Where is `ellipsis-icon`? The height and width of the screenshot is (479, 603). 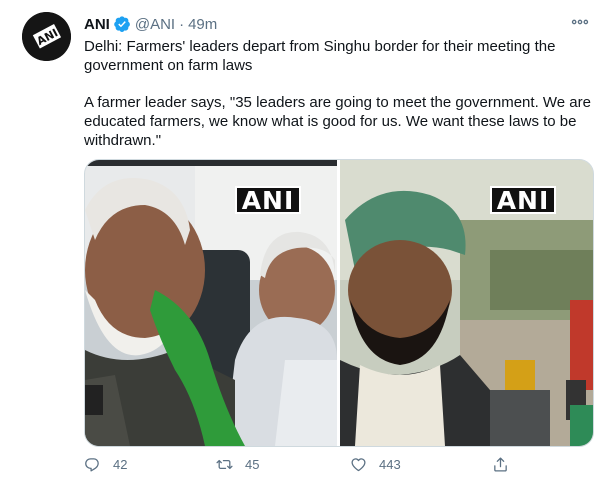
ellipsis-icon is located at coordinates (580, 22).